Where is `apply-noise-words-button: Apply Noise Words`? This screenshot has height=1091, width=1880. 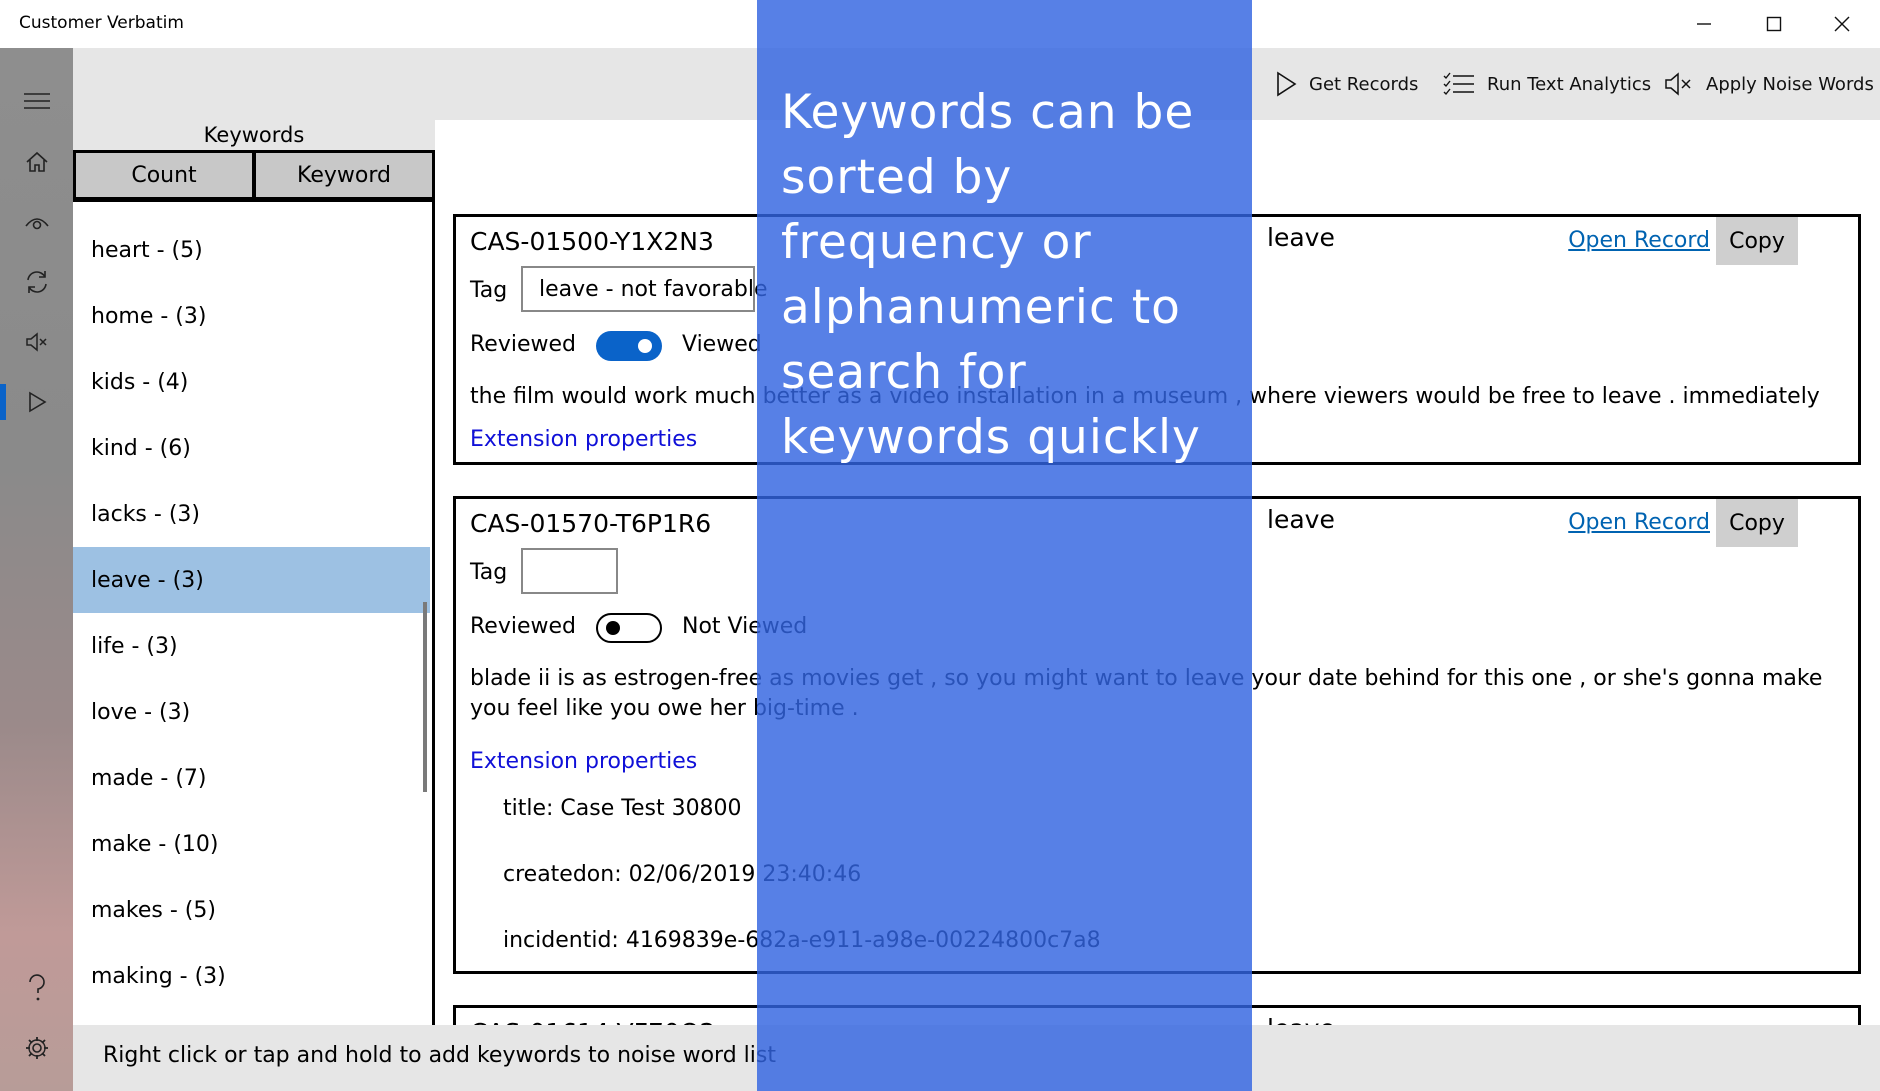 apply-noise-words-button: Apply Noise Words is located at coordinates (1769, 84).